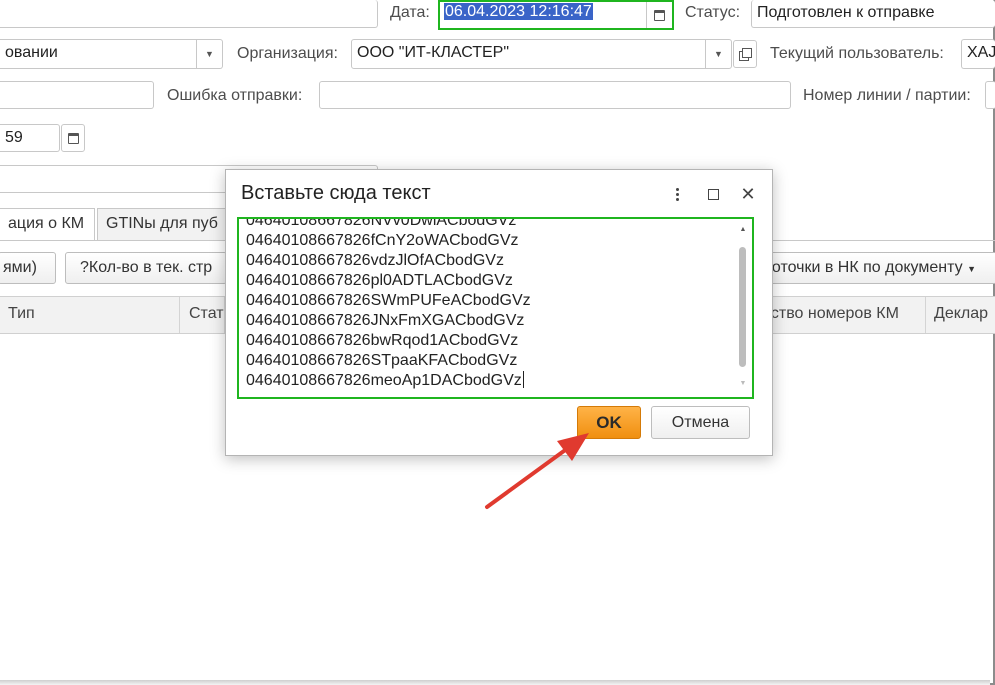  What do you see at coordinates (840, 315) in the screenshot?
I see `column-header-km-count: ество номеров КМ` at bounding box center [840, 315].